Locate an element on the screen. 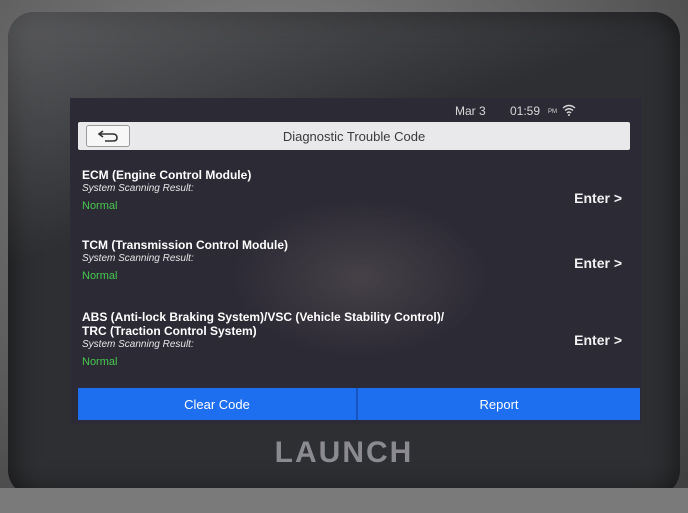 The height and width of the screenshot is (513, 688). status-time: 01:59 is located at coordinates (525, 111).